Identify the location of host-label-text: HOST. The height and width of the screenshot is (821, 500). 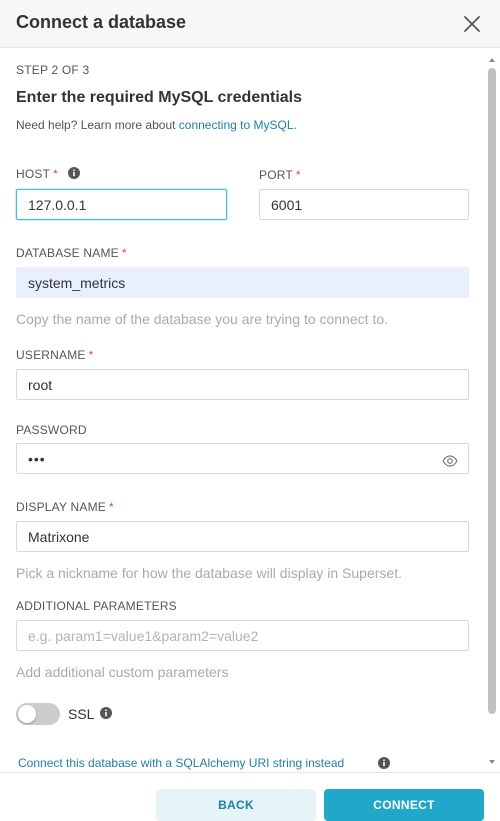
(33, 174).